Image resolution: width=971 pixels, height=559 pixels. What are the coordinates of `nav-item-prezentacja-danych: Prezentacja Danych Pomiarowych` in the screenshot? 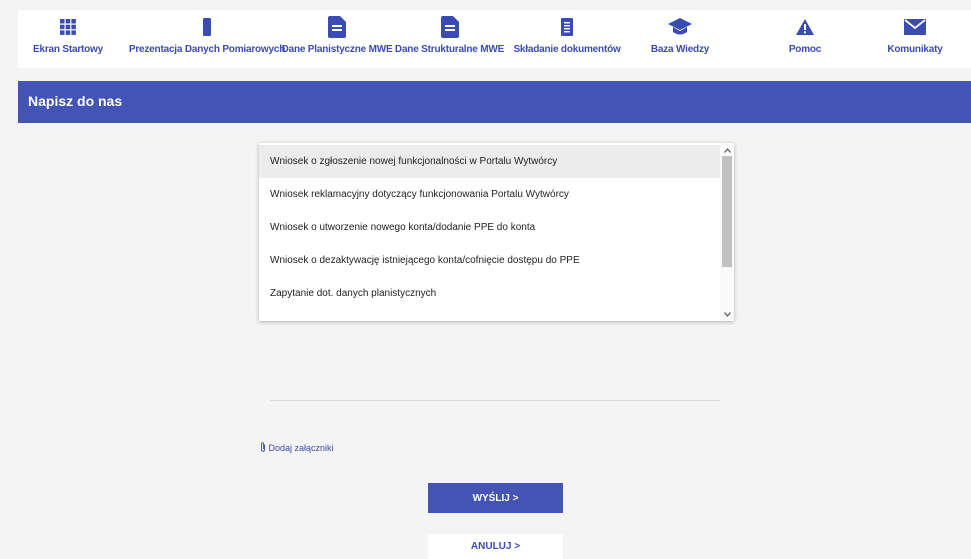 It's located at (207, 39).